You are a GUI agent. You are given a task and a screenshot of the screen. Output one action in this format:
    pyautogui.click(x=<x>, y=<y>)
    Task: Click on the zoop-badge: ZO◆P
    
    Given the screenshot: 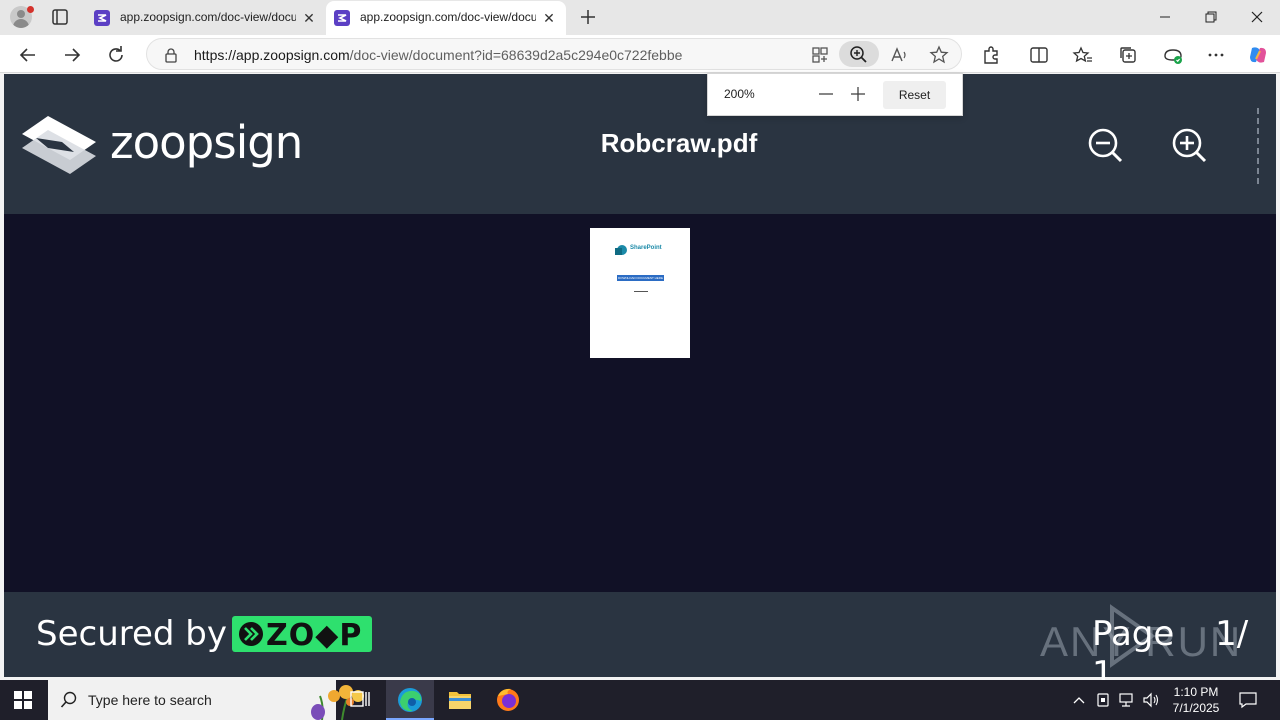 What is the action you would take?
    pyautogui.click(x=302, y=634)
    